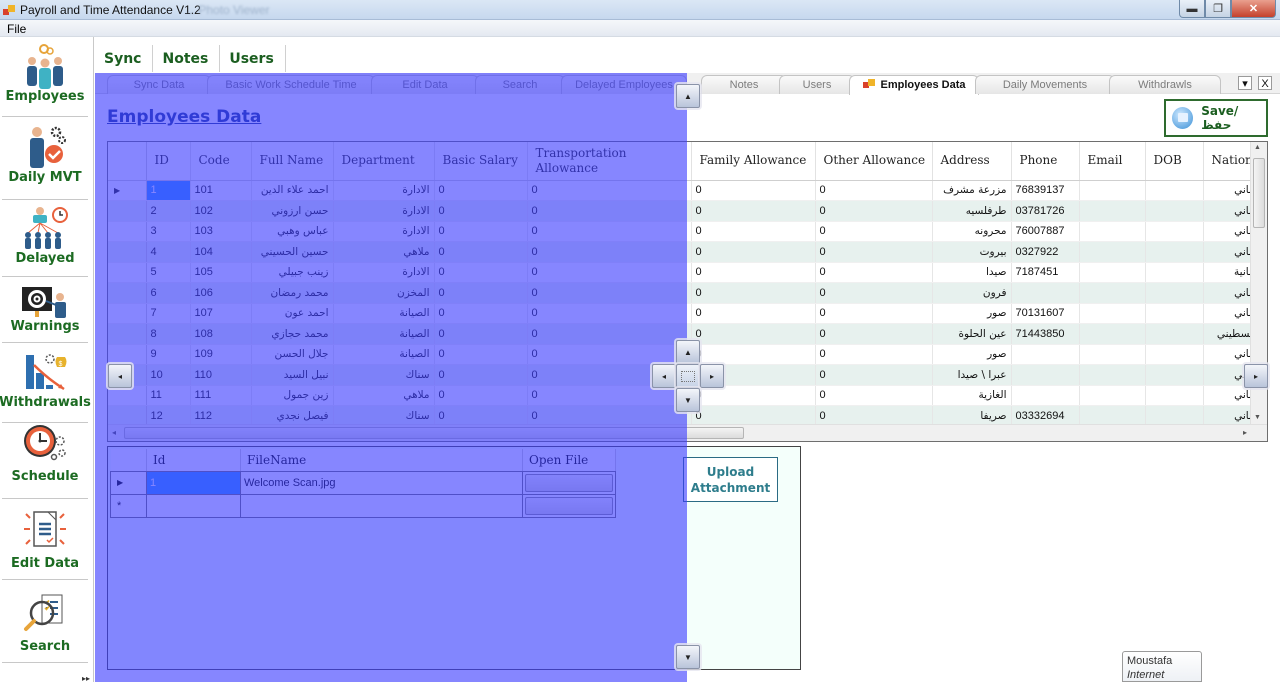 This screenshot has width=1280, height=682. What do you see at coordinates (292, 354) in the screenshot?
I see `cell-full-name: جلال الحسن` at bounding box center [292, 354].